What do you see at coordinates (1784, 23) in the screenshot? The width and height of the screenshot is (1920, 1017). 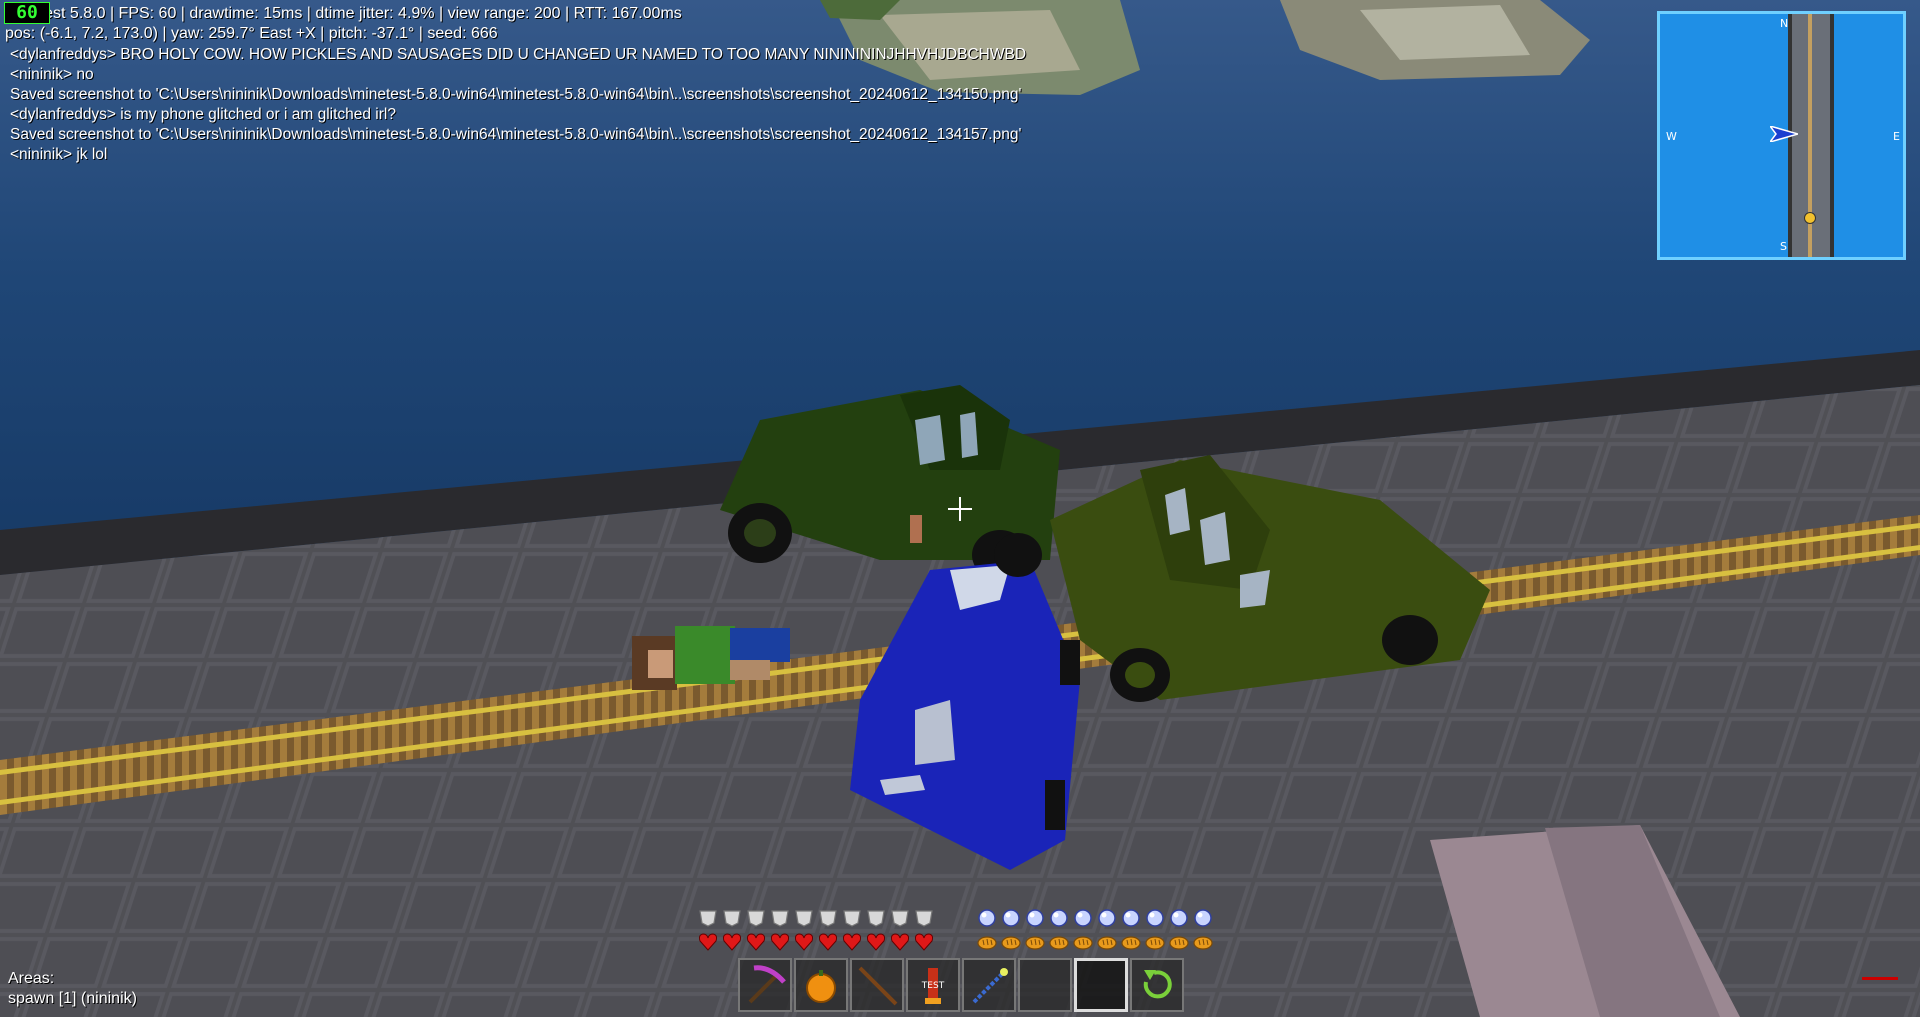 I see `minimap-north: N` at bounding box center [1784, 23].